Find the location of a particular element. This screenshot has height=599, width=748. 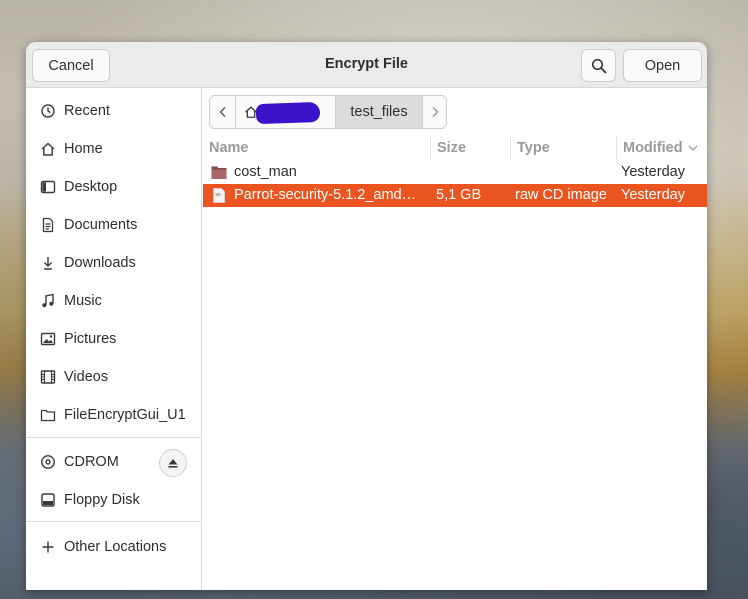

sidebar-item-label: Desktop is located at coordinates (91, 187).